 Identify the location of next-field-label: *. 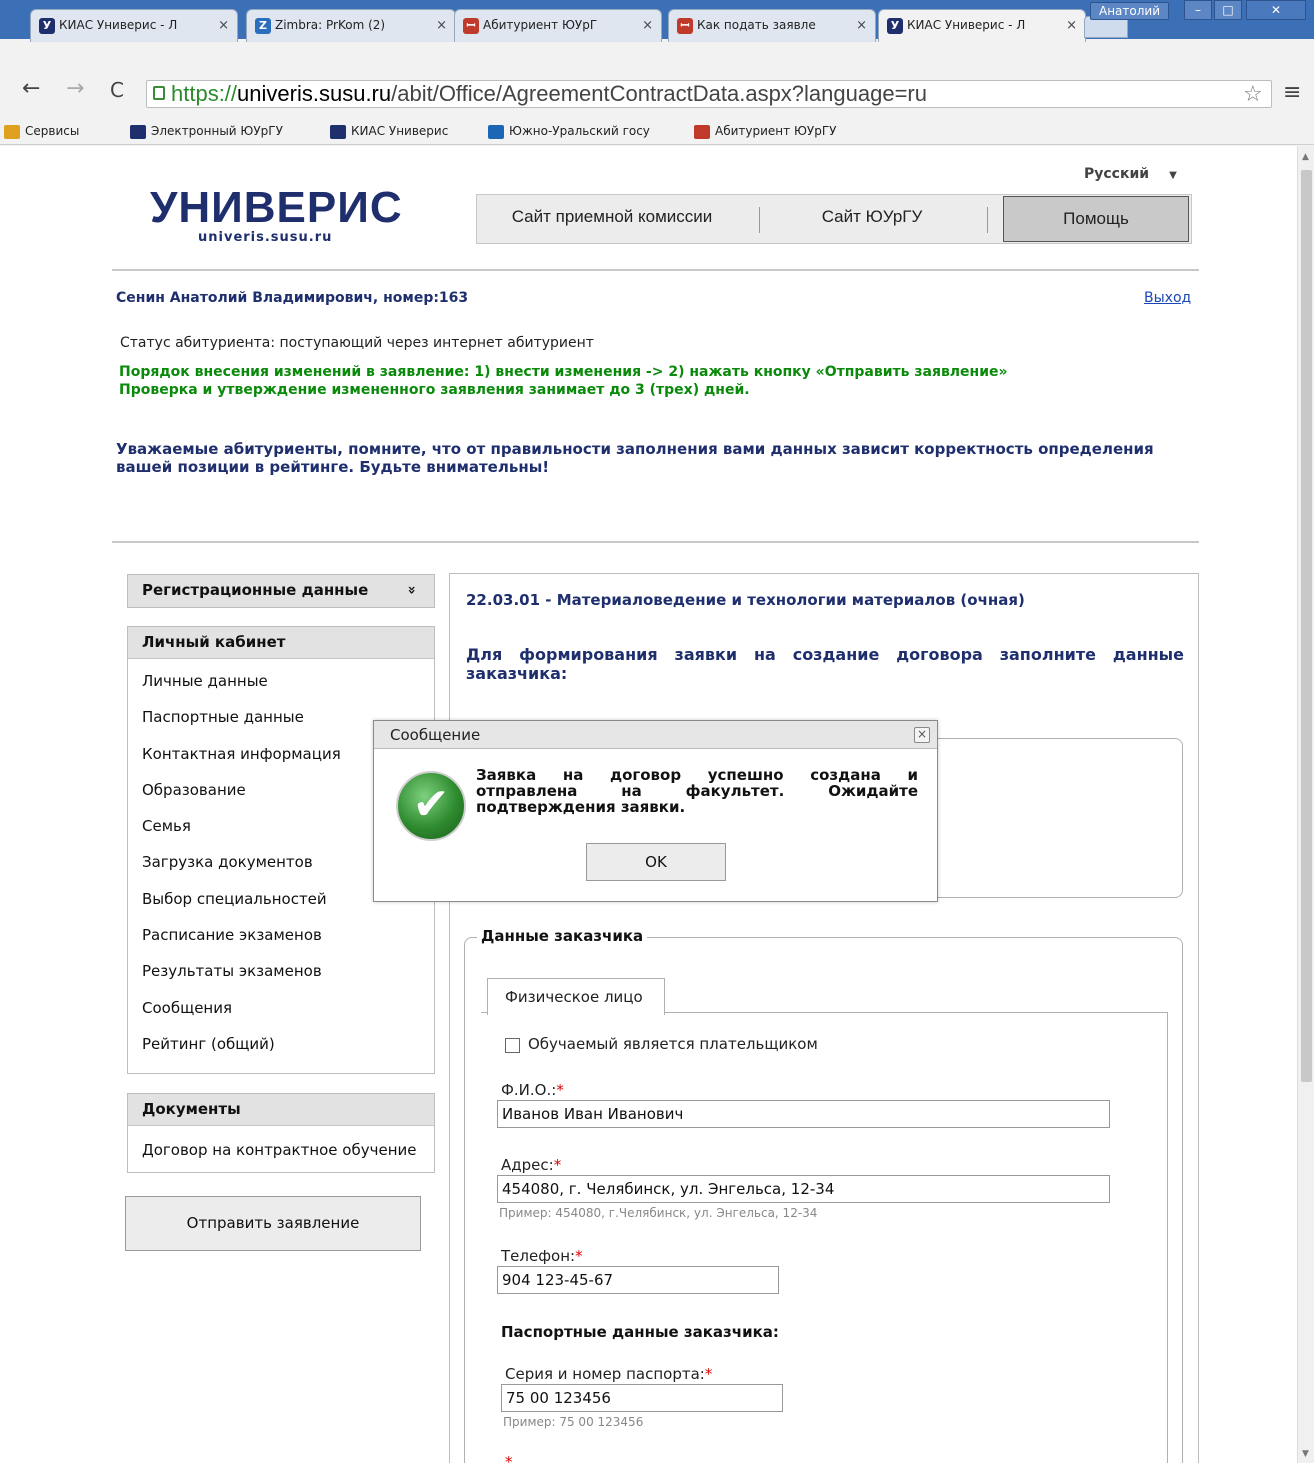
(509, 1458).